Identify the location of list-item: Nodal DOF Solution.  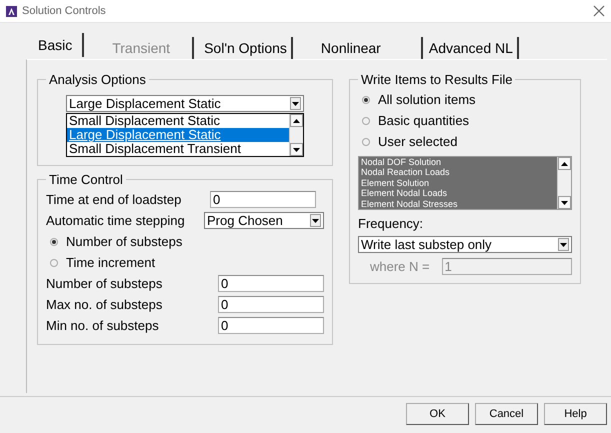
(458, 162).